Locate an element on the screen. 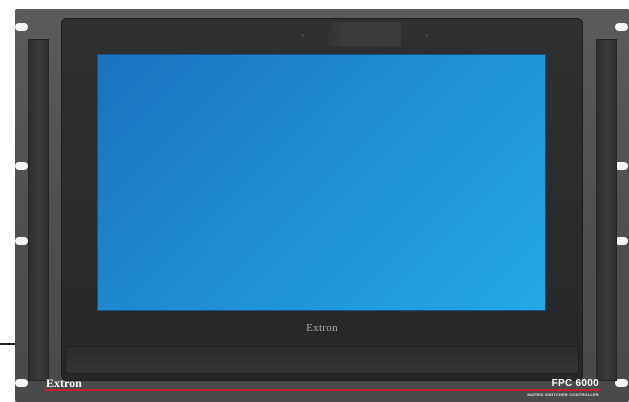  accent-line is located at coordinates (323, 390).